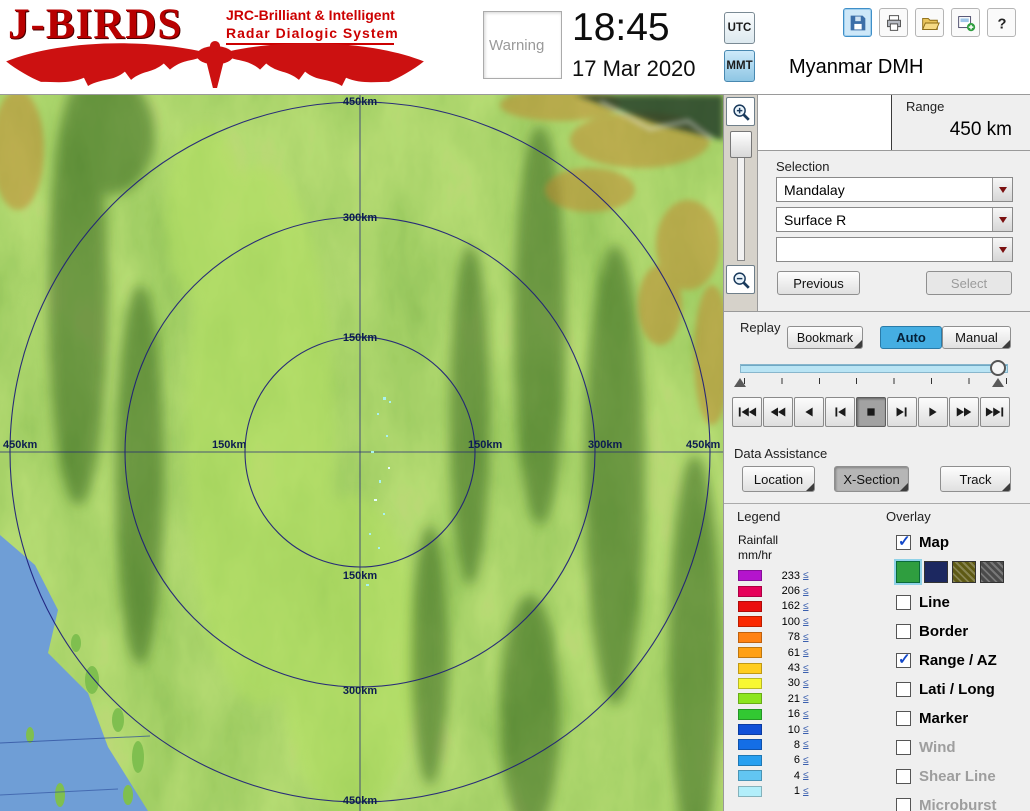  What do you see at coordinates (740, 279) in the screenshot?
I see `zoom-out-button` at bounding box center [740, 279].